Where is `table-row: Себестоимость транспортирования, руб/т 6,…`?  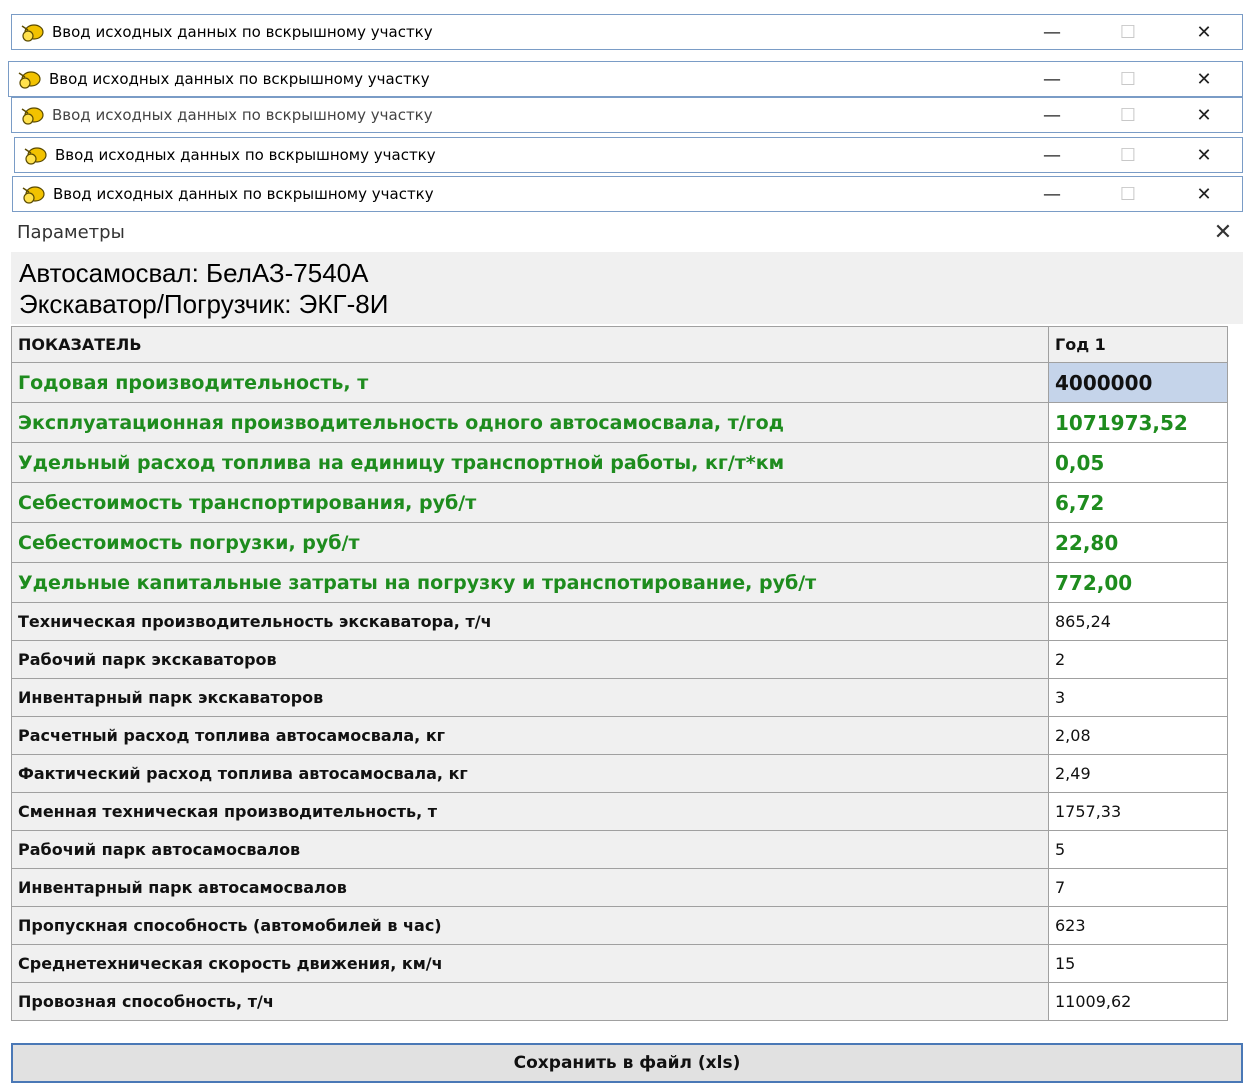
table-row: Себестоимость транспортирования, руб/т 6,… is located at coordinates (619, 502).